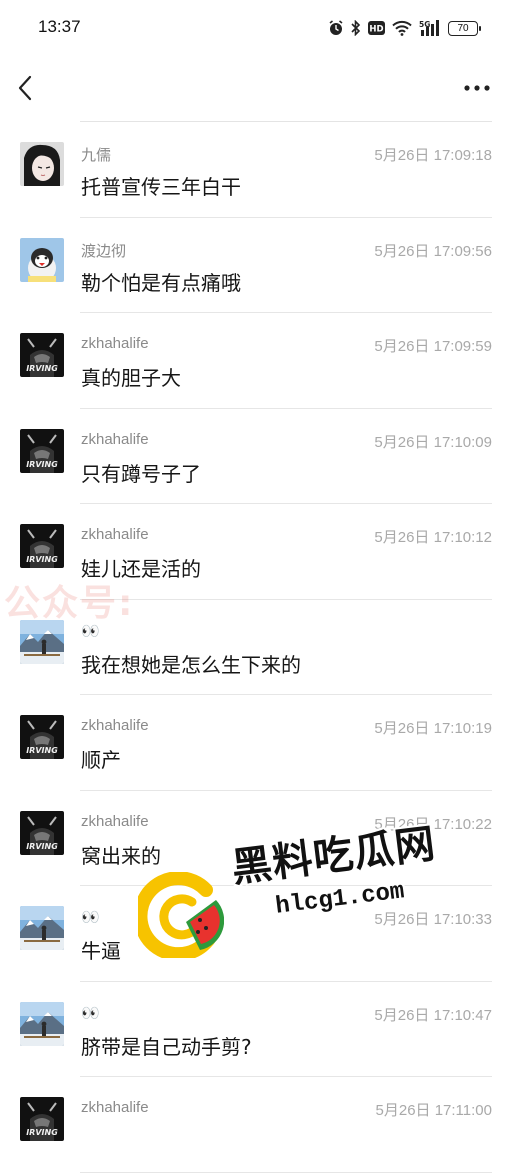 This screenshot has width=512, height=1173. I want to click on chevron-left-icon, so click(25, 88).